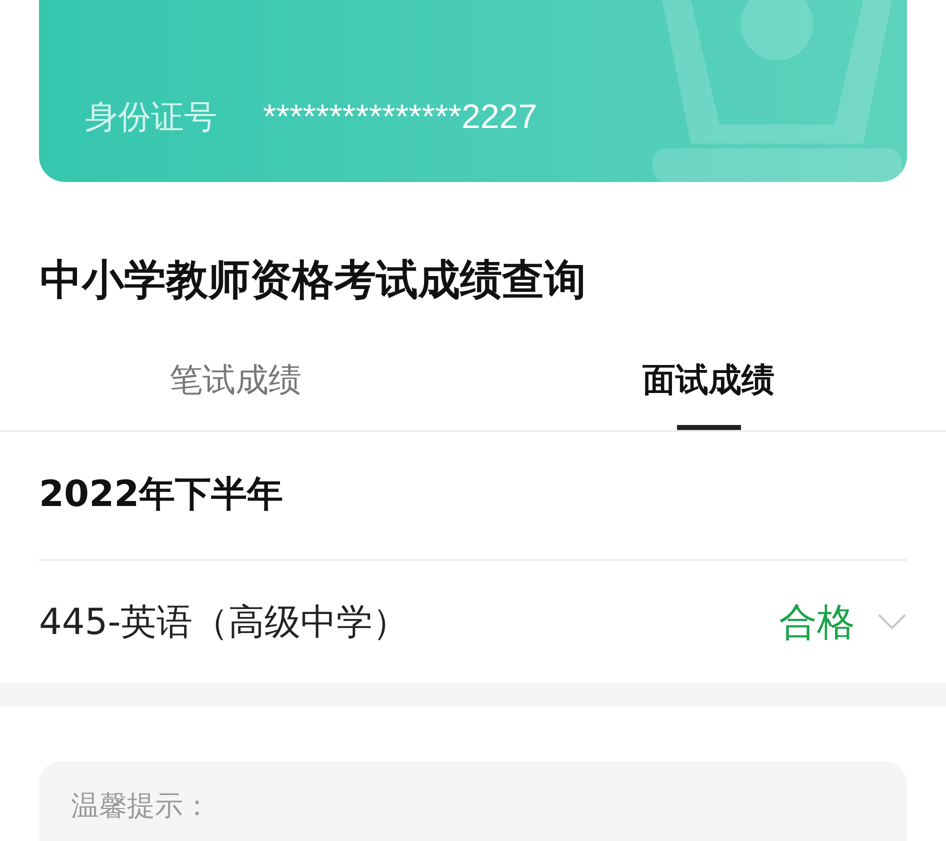 This screenshot has width=946, height=841. Describe the element at coordinates (400, 117) in the screenshot. I see `id-number: ***************2227` at that location.